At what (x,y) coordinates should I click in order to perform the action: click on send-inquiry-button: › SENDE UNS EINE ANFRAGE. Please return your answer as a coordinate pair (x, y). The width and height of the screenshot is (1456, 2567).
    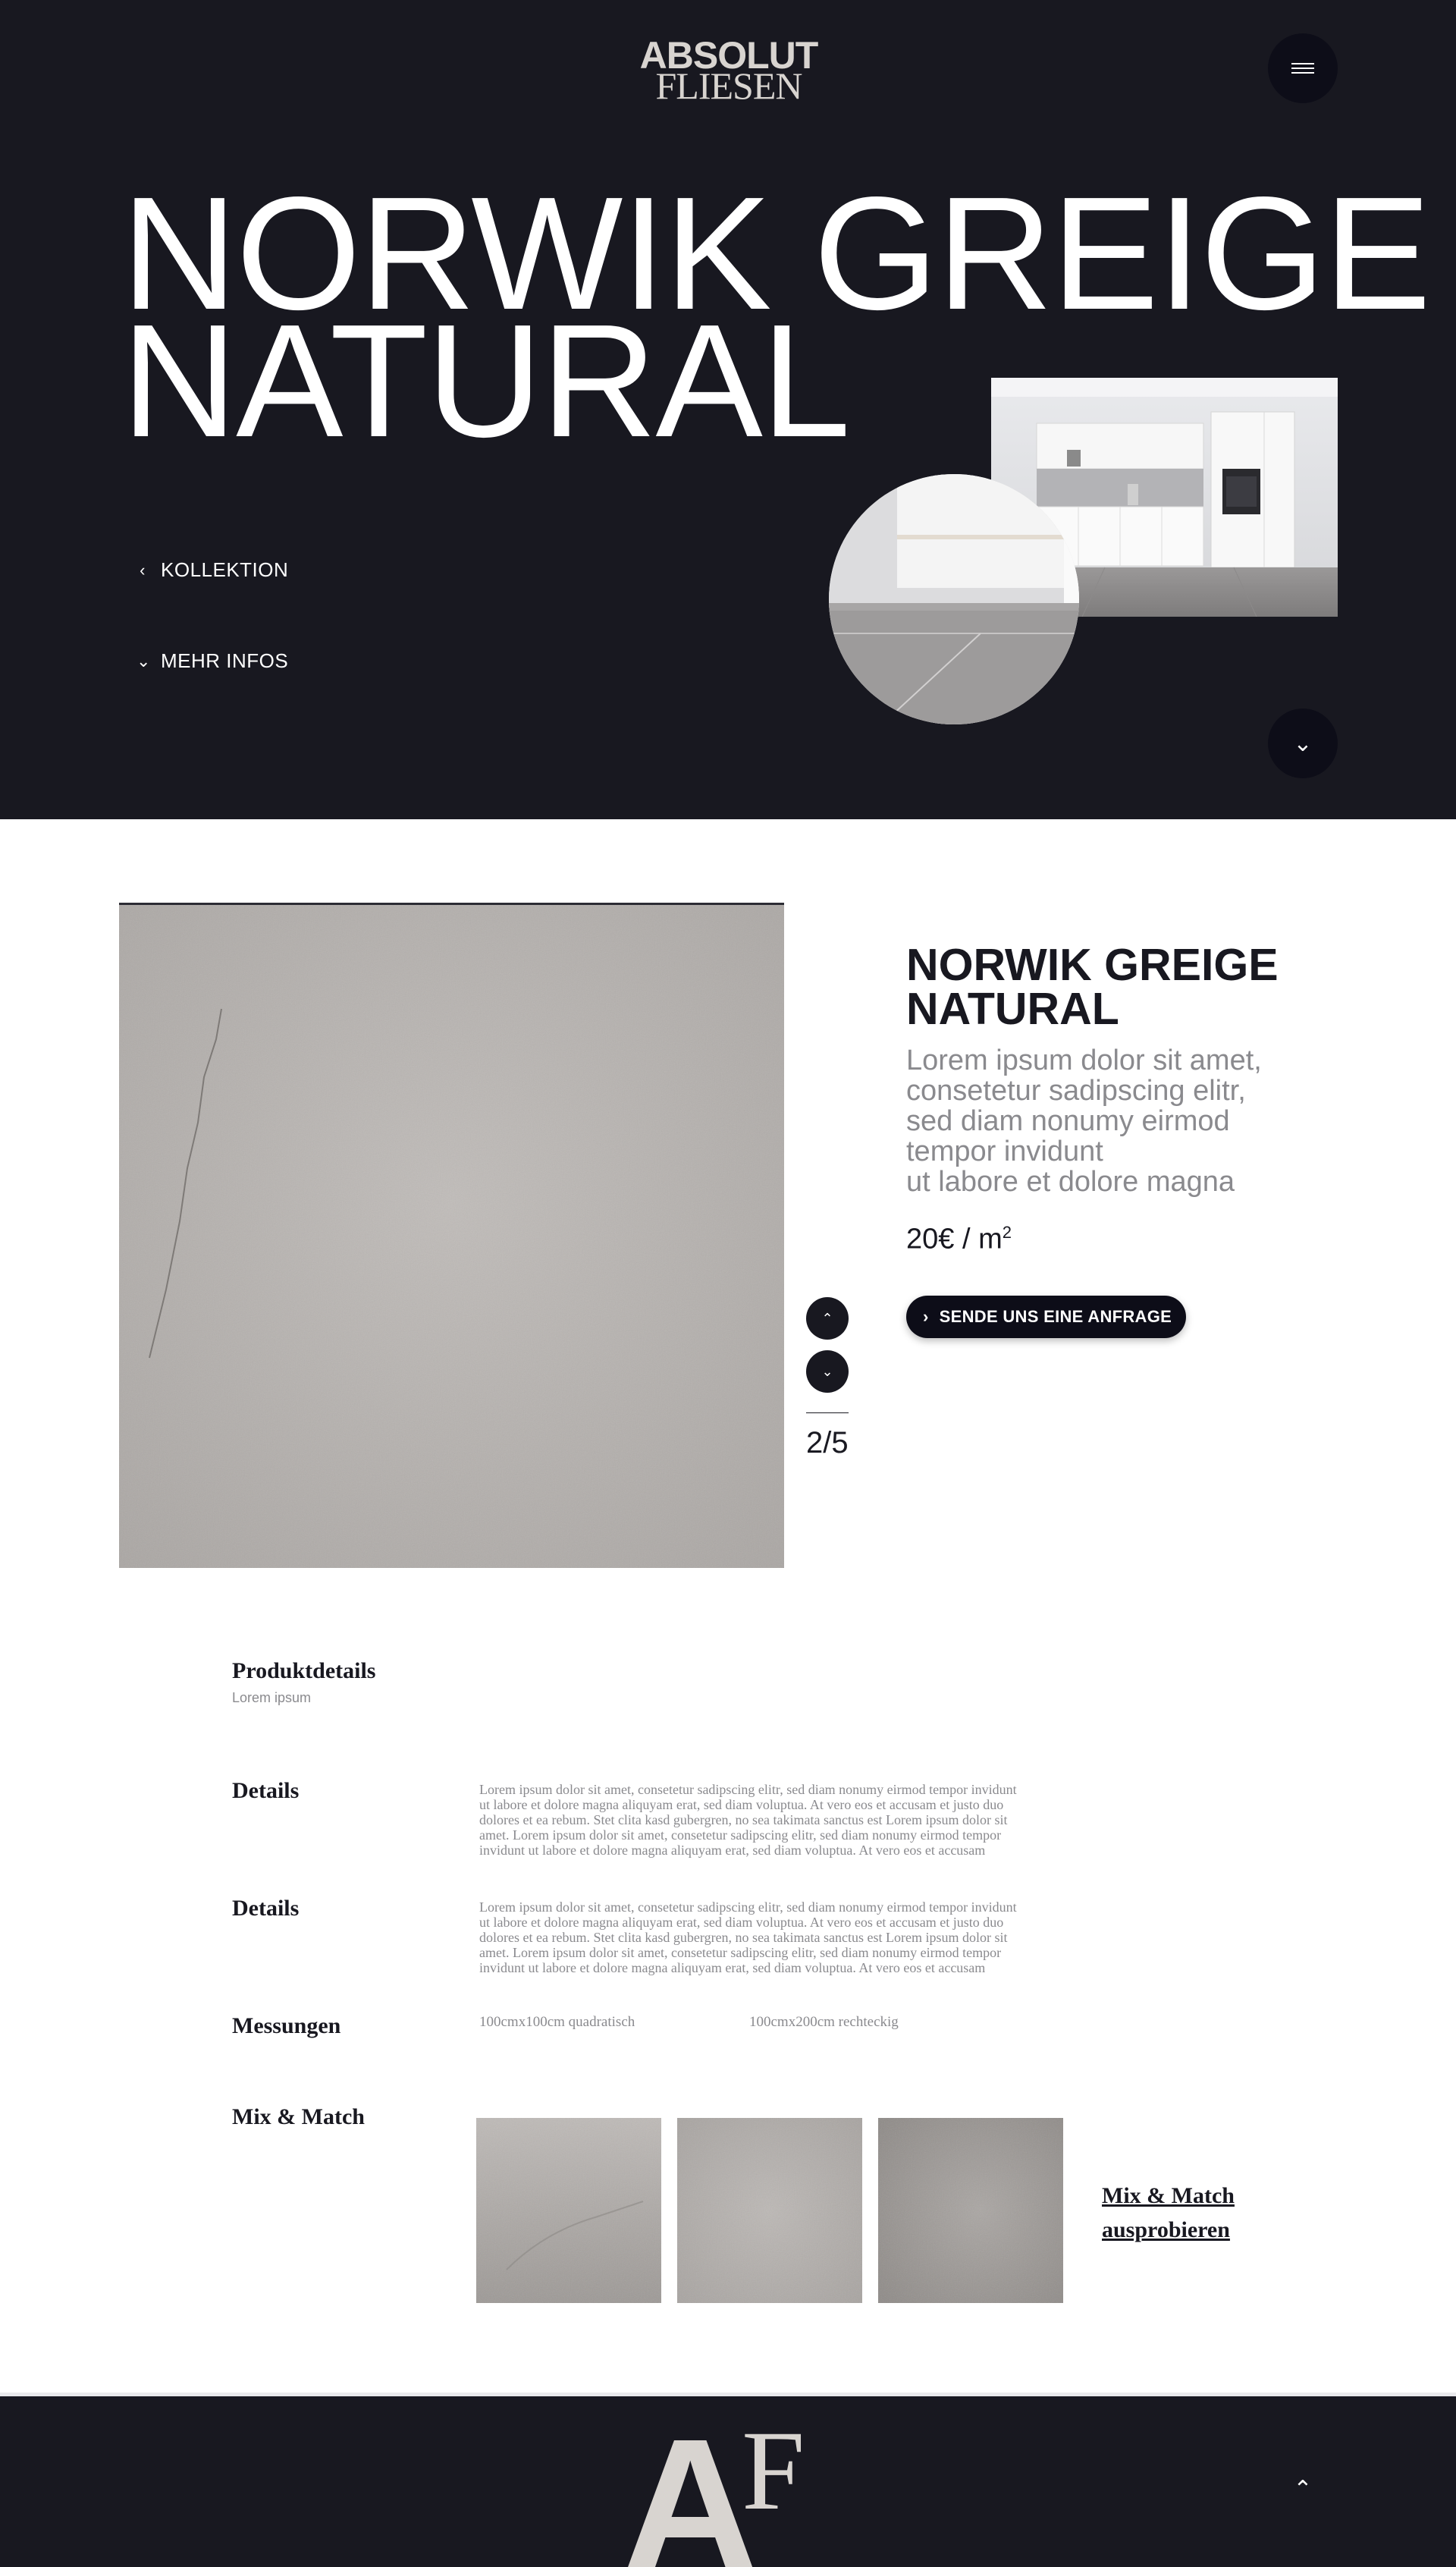
    Looking at the image, I should click on (1046, 1317).